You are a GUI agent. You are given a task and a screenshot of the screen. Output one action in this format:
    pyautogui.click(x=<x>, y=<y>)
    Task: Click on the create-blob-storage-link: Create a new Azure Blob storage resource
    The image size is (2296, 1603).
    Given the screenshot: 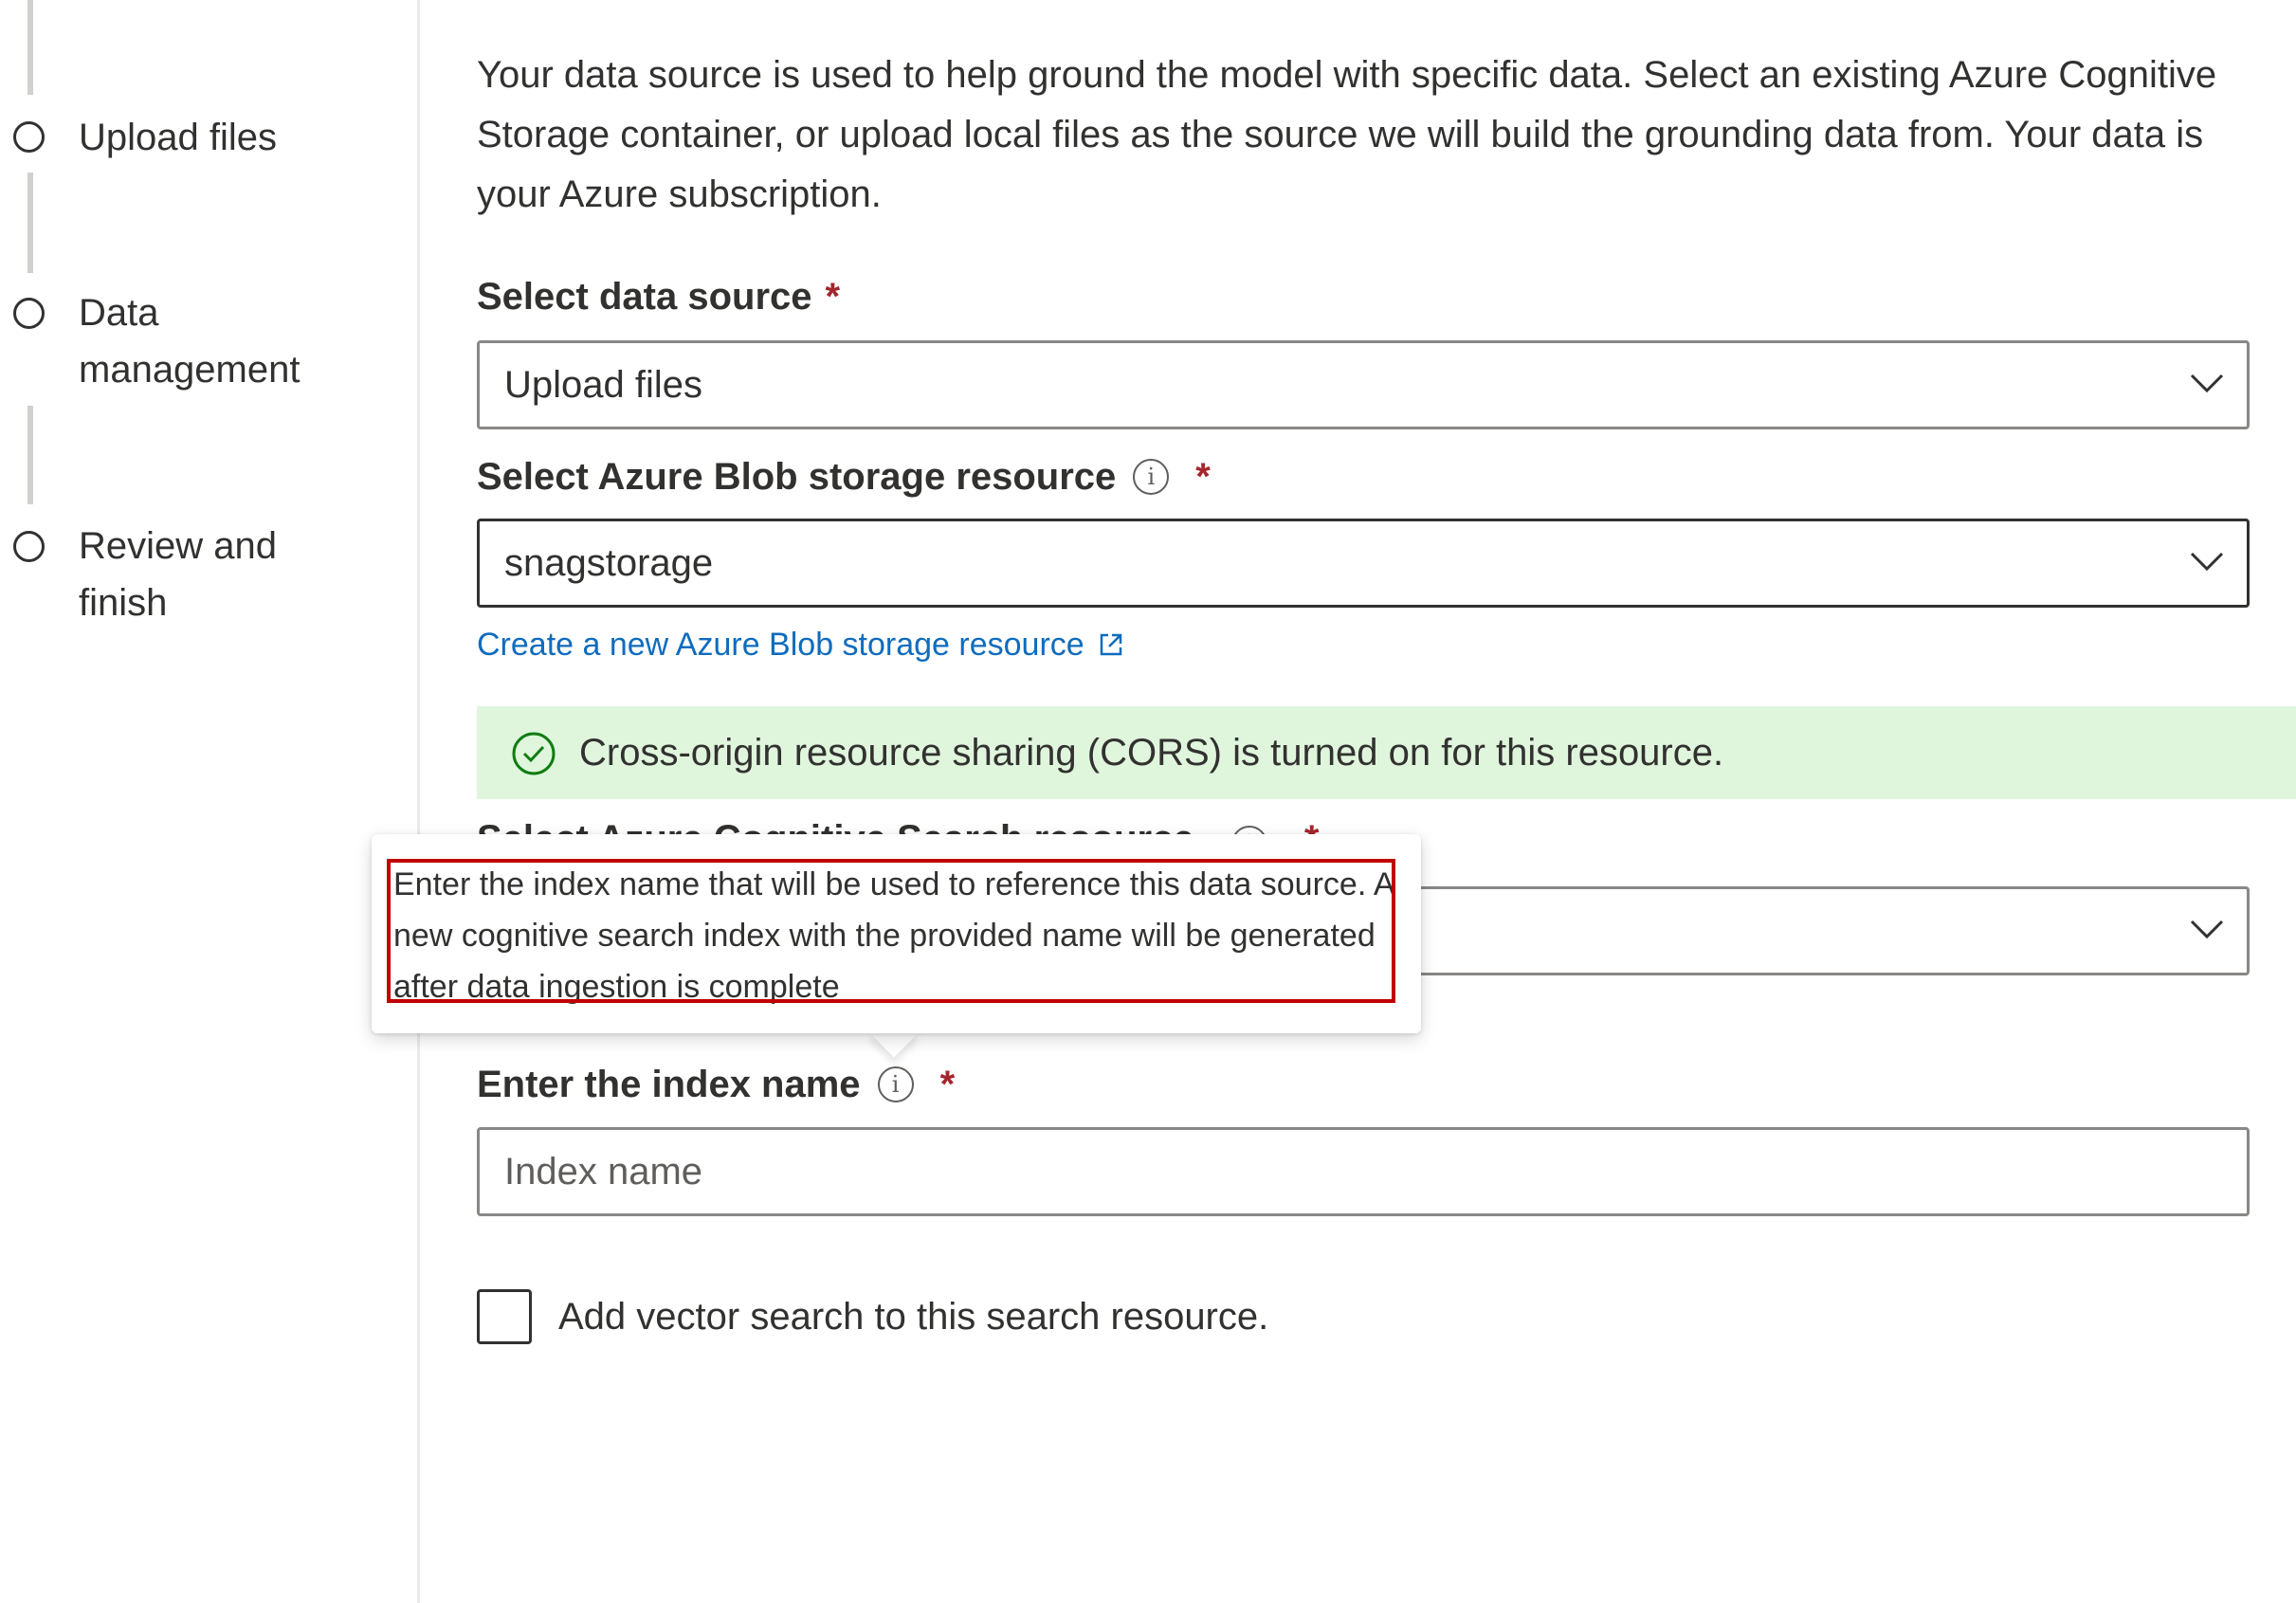 What is the action you would take?
    pyautogui.click(x=800, y=644)
    